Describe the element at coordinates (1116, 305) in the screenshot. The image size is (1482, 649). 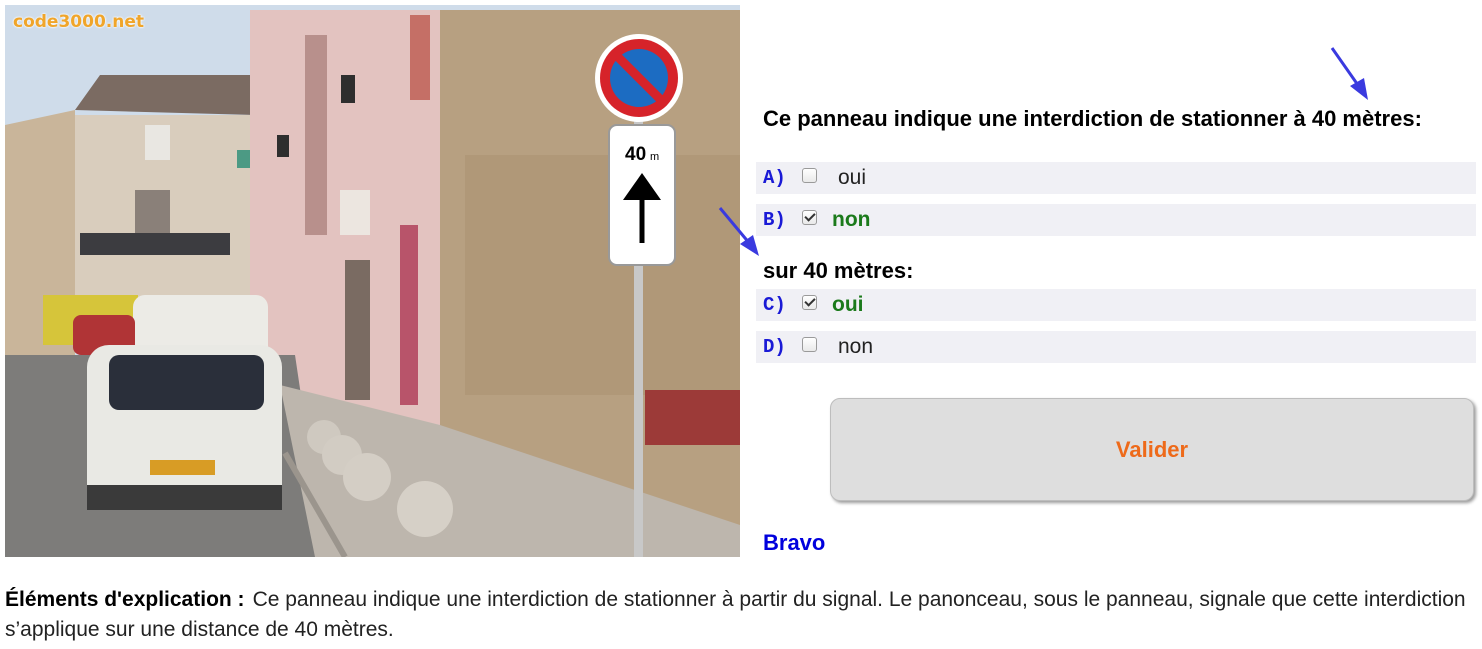
I see `answer-row-c: C) oui` at that location.